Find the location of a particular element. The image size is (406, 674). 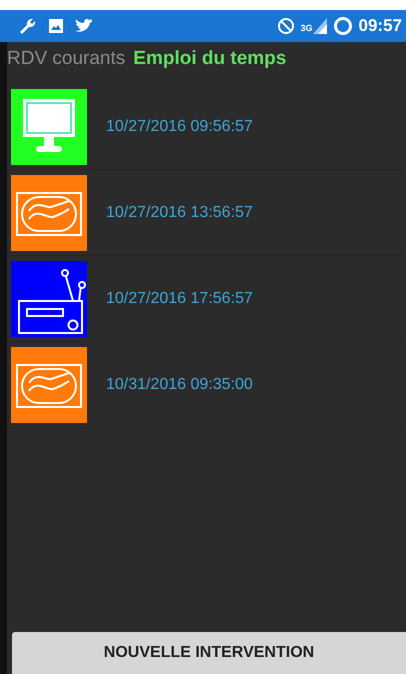

image-icon is located at coordinates (56, 26).